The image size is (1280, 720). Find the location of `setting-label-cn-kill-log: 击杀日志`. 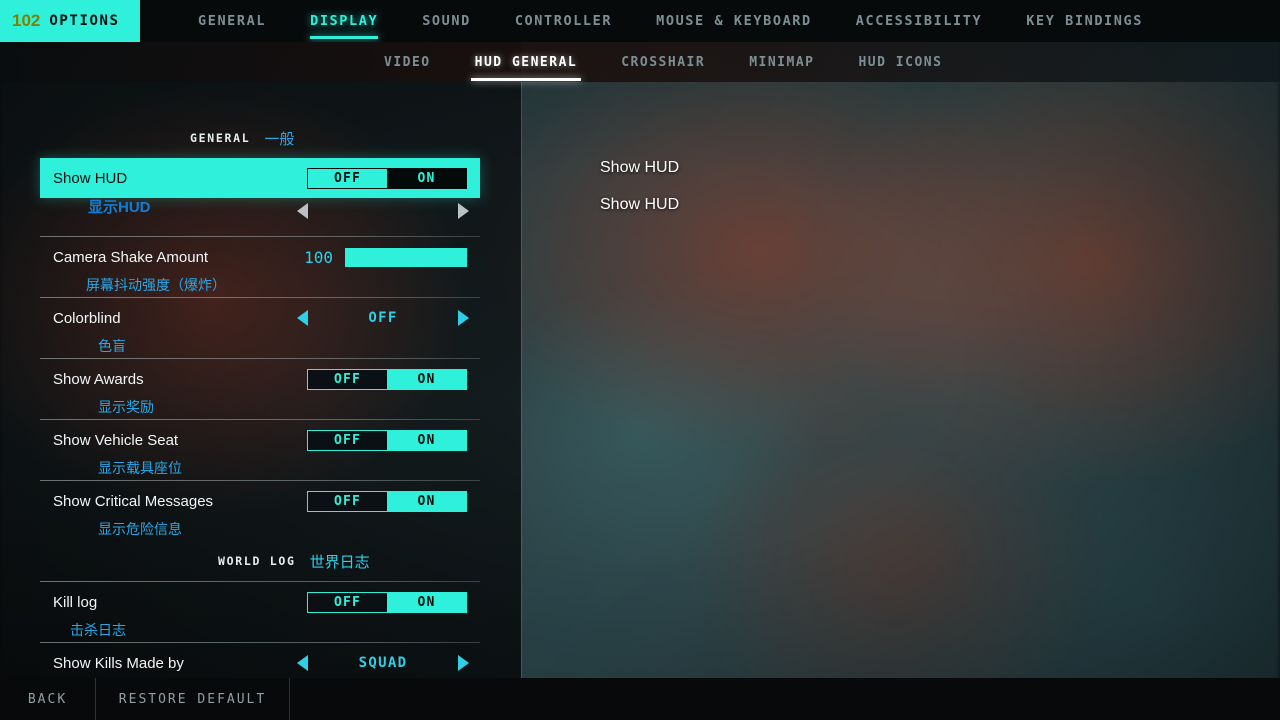

setting-label-cn-kill-log: 击杀日志 is located at coordinates (98, 630).